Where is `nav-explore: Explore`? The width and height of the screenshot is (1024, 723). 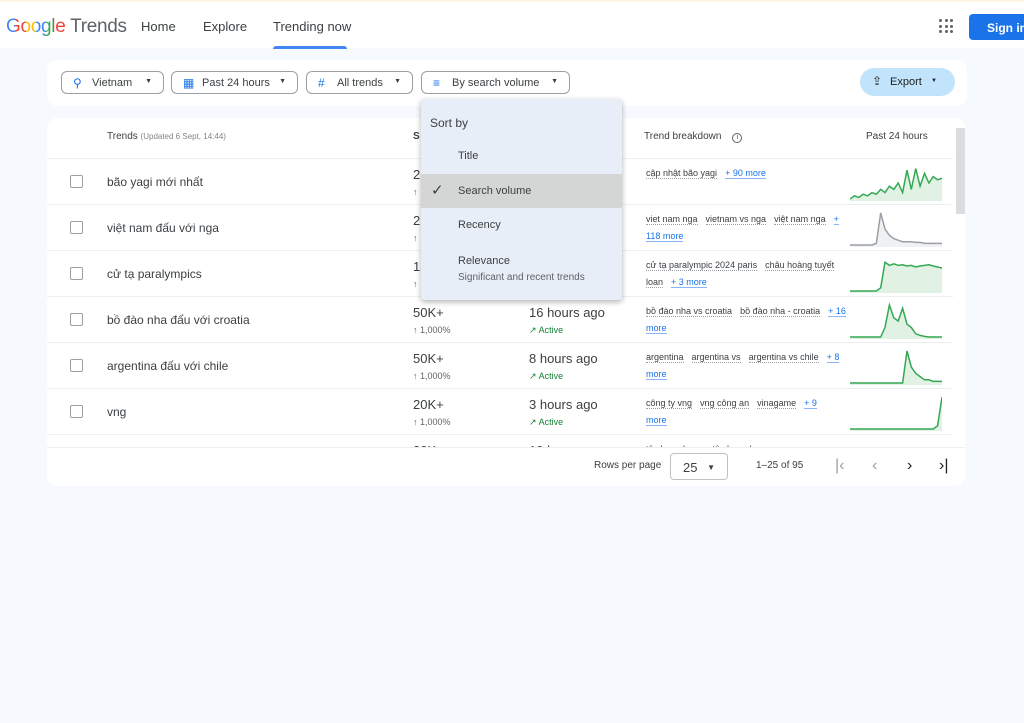
nav-explore: Explore is located at coordinates (225, 26).